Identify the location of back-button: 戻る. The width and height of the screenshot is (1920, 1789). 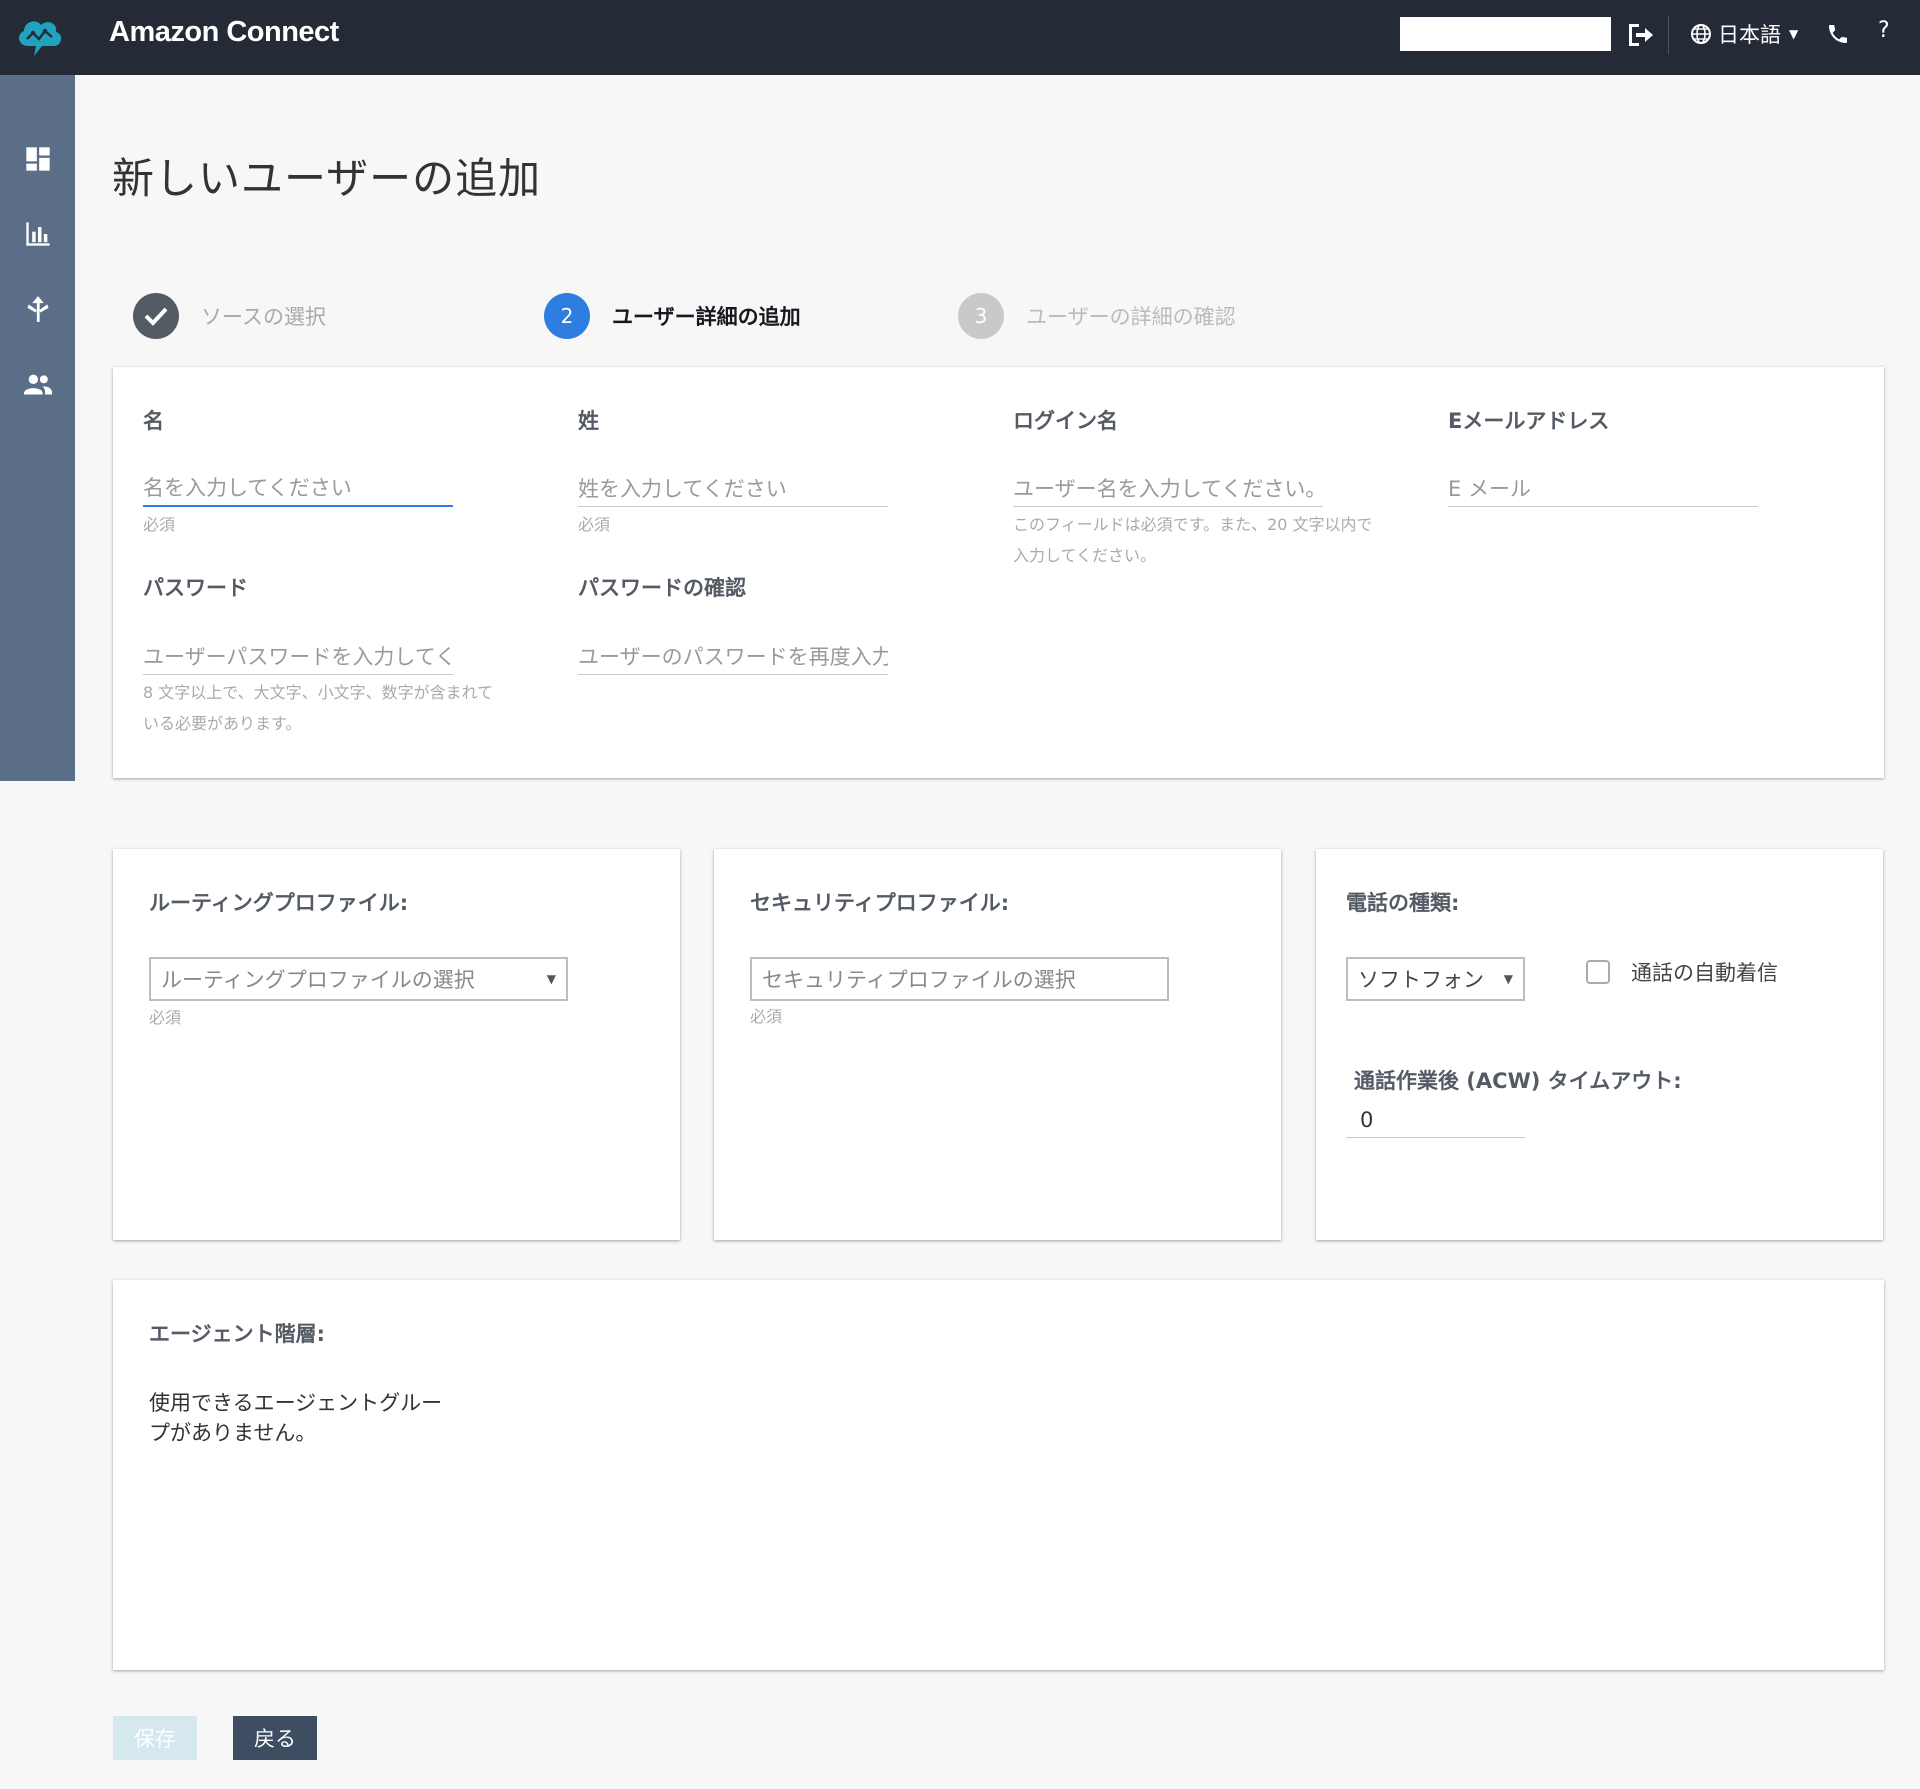
(275, 1738).